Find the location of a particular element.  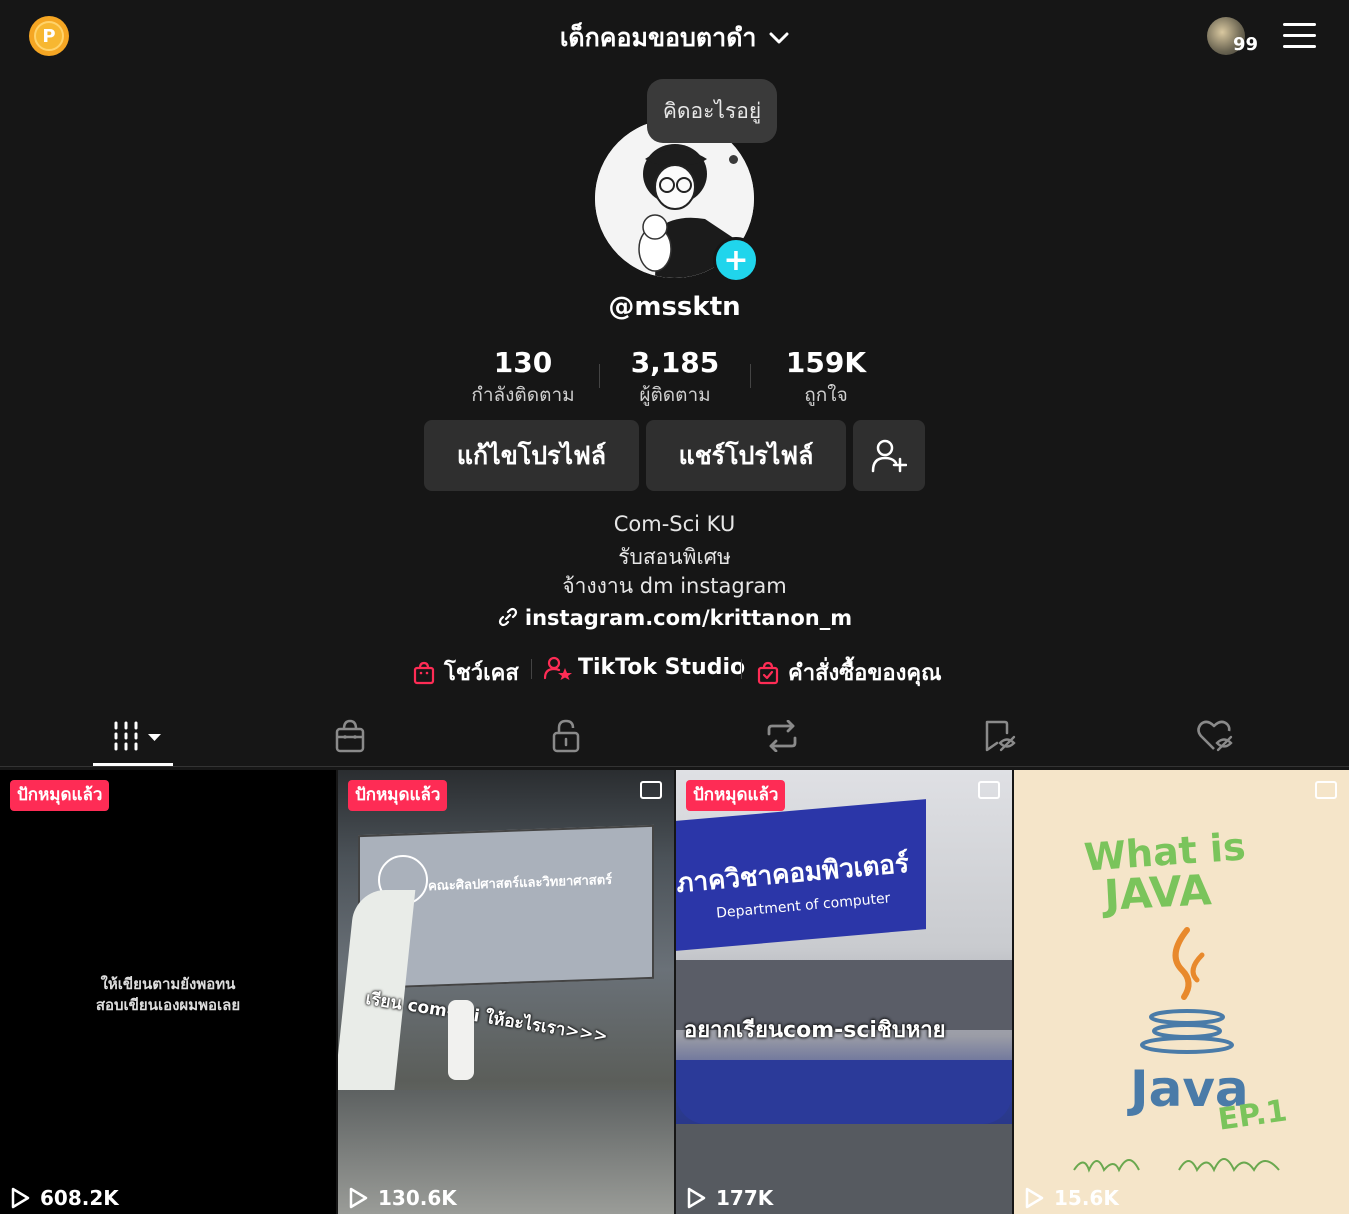

order-bag-icon is located at coordinates (768, 672).